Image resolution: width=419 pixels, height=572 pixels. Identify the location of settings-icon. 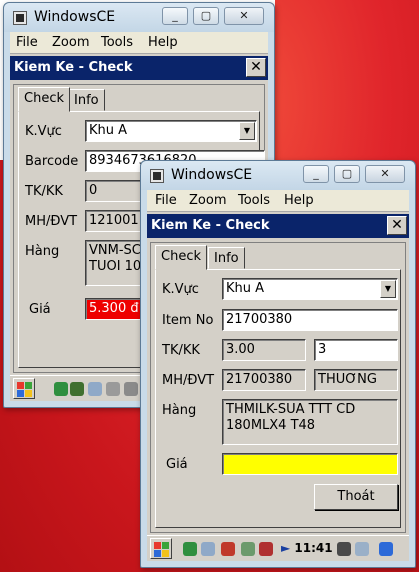
(131, 389).